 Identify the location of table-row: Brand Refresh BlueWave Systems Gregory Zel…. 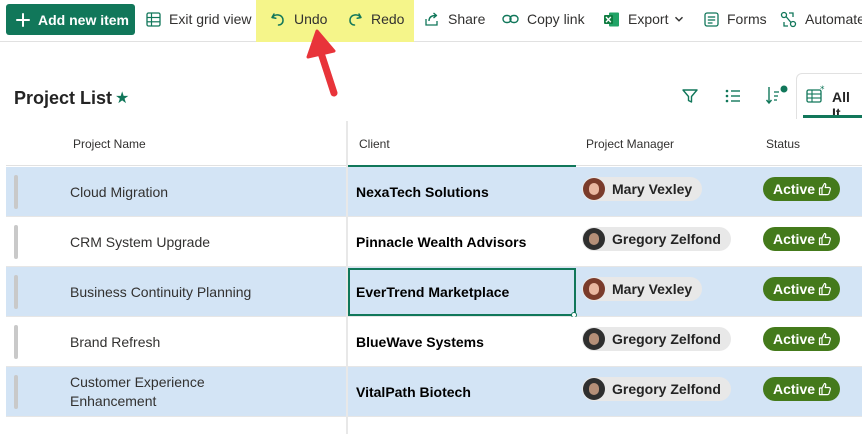
(434, 342).